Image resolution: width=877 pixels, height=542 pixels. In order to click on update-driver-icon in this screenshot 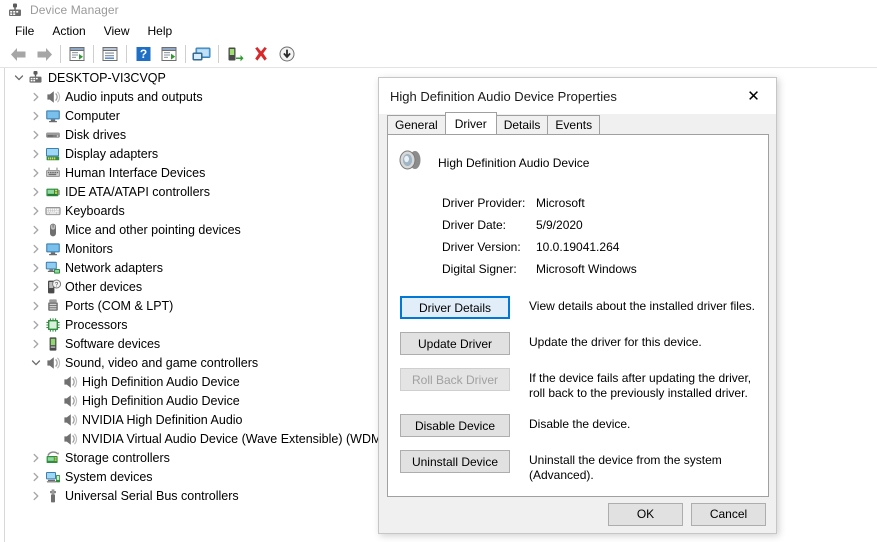, I will do `click(110, 54)`.